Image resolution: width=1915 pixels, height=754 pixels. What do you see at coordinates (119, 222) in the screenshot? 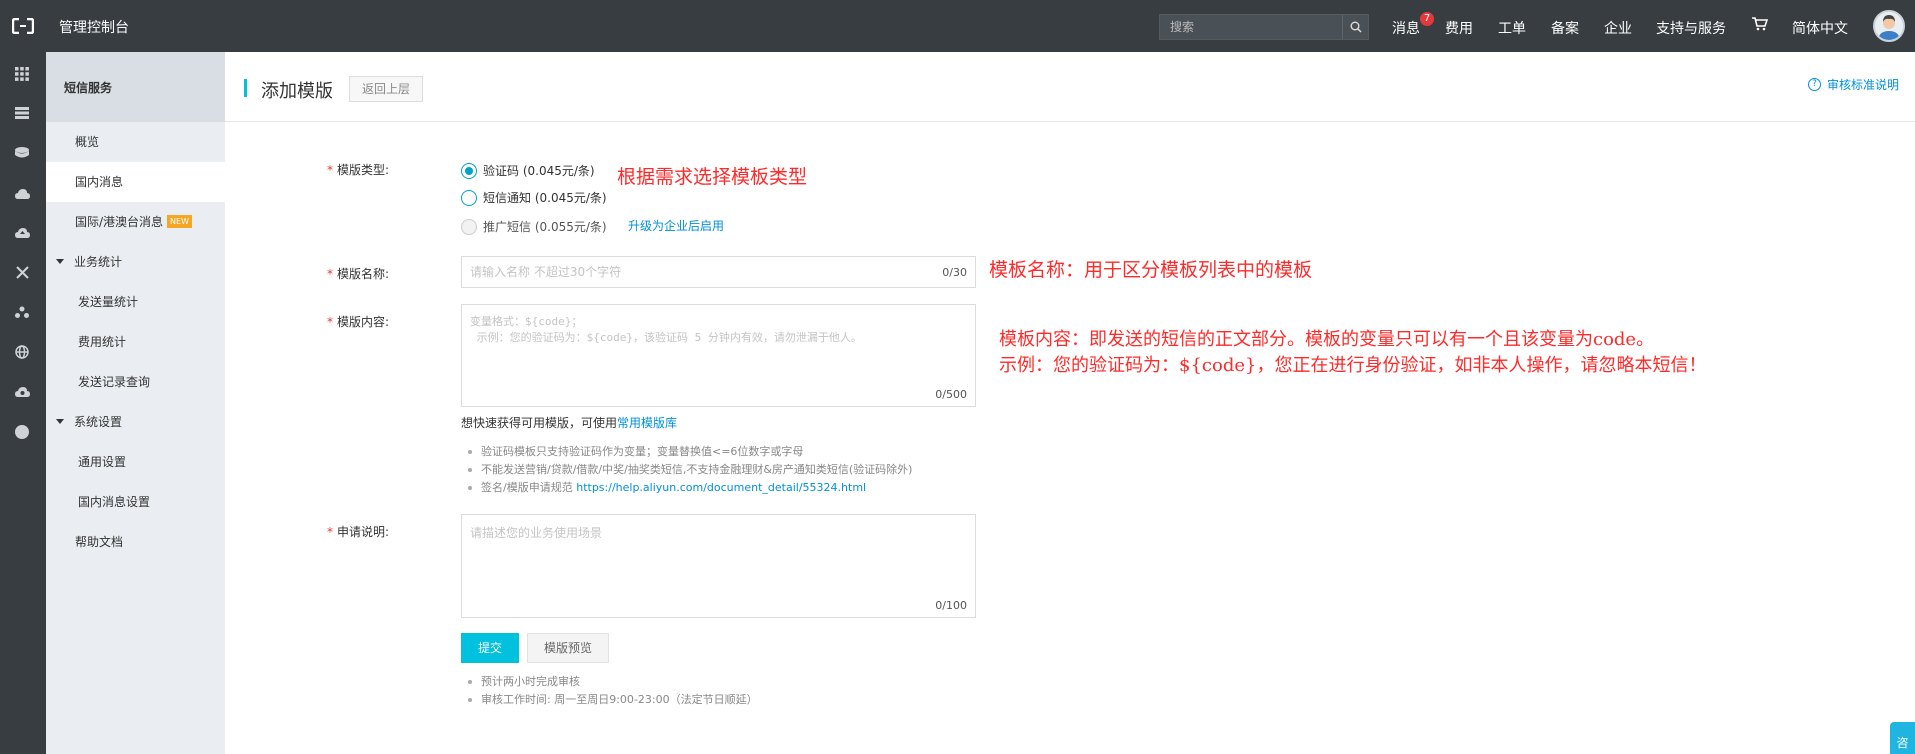
I see `sidebar-item-label: 国际/港澳台消息` at bounding box center [119, 222].